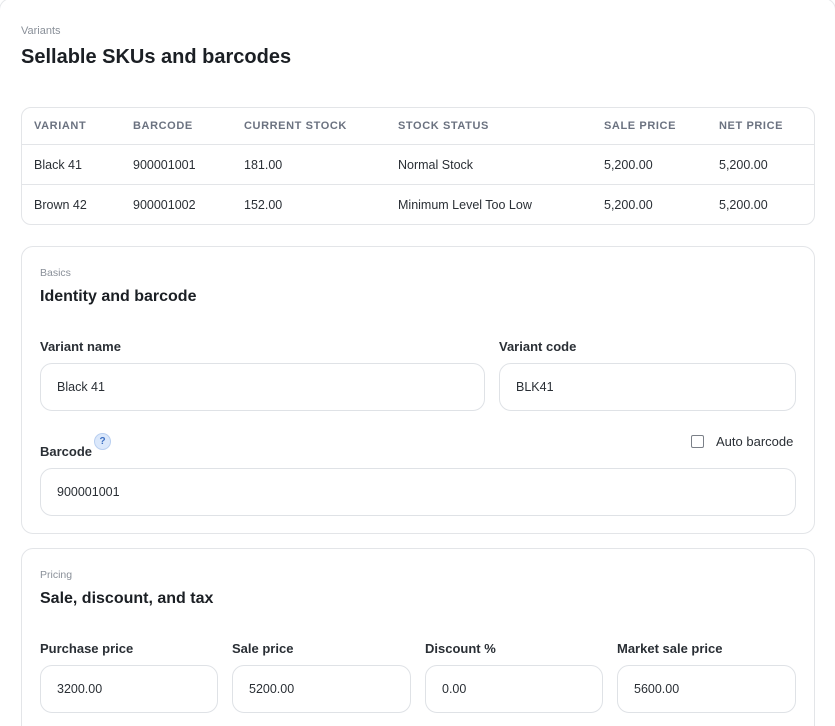 This screenshot has height=726, width=835. I want to click on cell-barcode: 900001001, so click(164, 164).